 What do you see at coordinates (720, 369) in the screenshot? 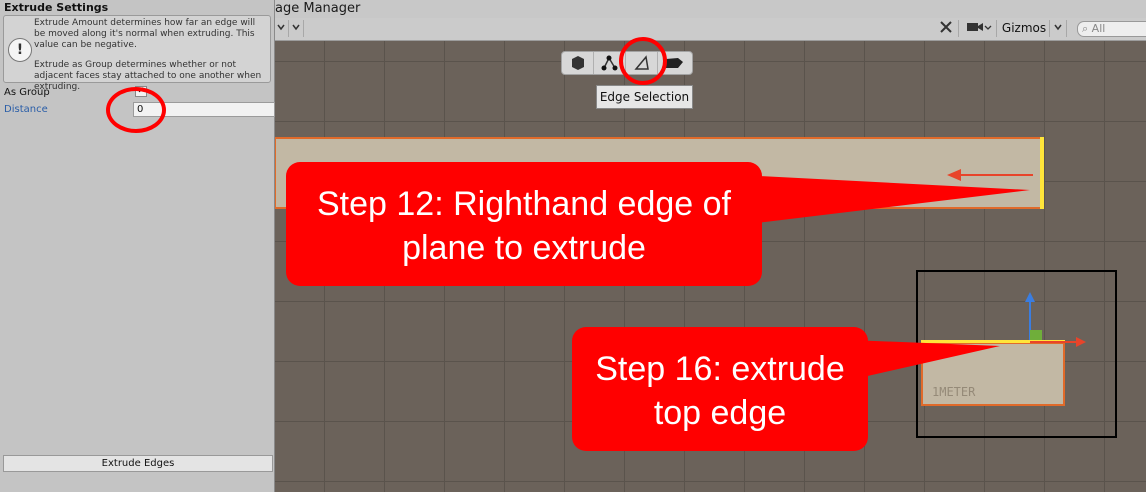
I see `callout-step-16-line1: Step 16: extrude` at bounding box center [720, 369].